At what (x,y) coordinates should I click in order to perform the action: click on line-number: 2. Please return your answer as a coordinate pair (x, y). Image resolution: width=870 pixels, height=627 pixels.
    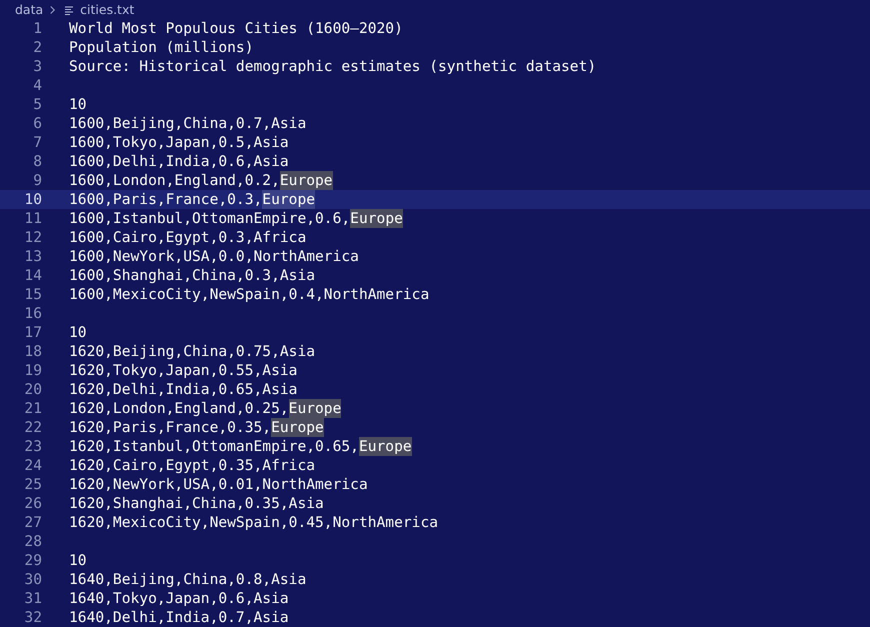
    Looking at the image, I should click on (37, 47).